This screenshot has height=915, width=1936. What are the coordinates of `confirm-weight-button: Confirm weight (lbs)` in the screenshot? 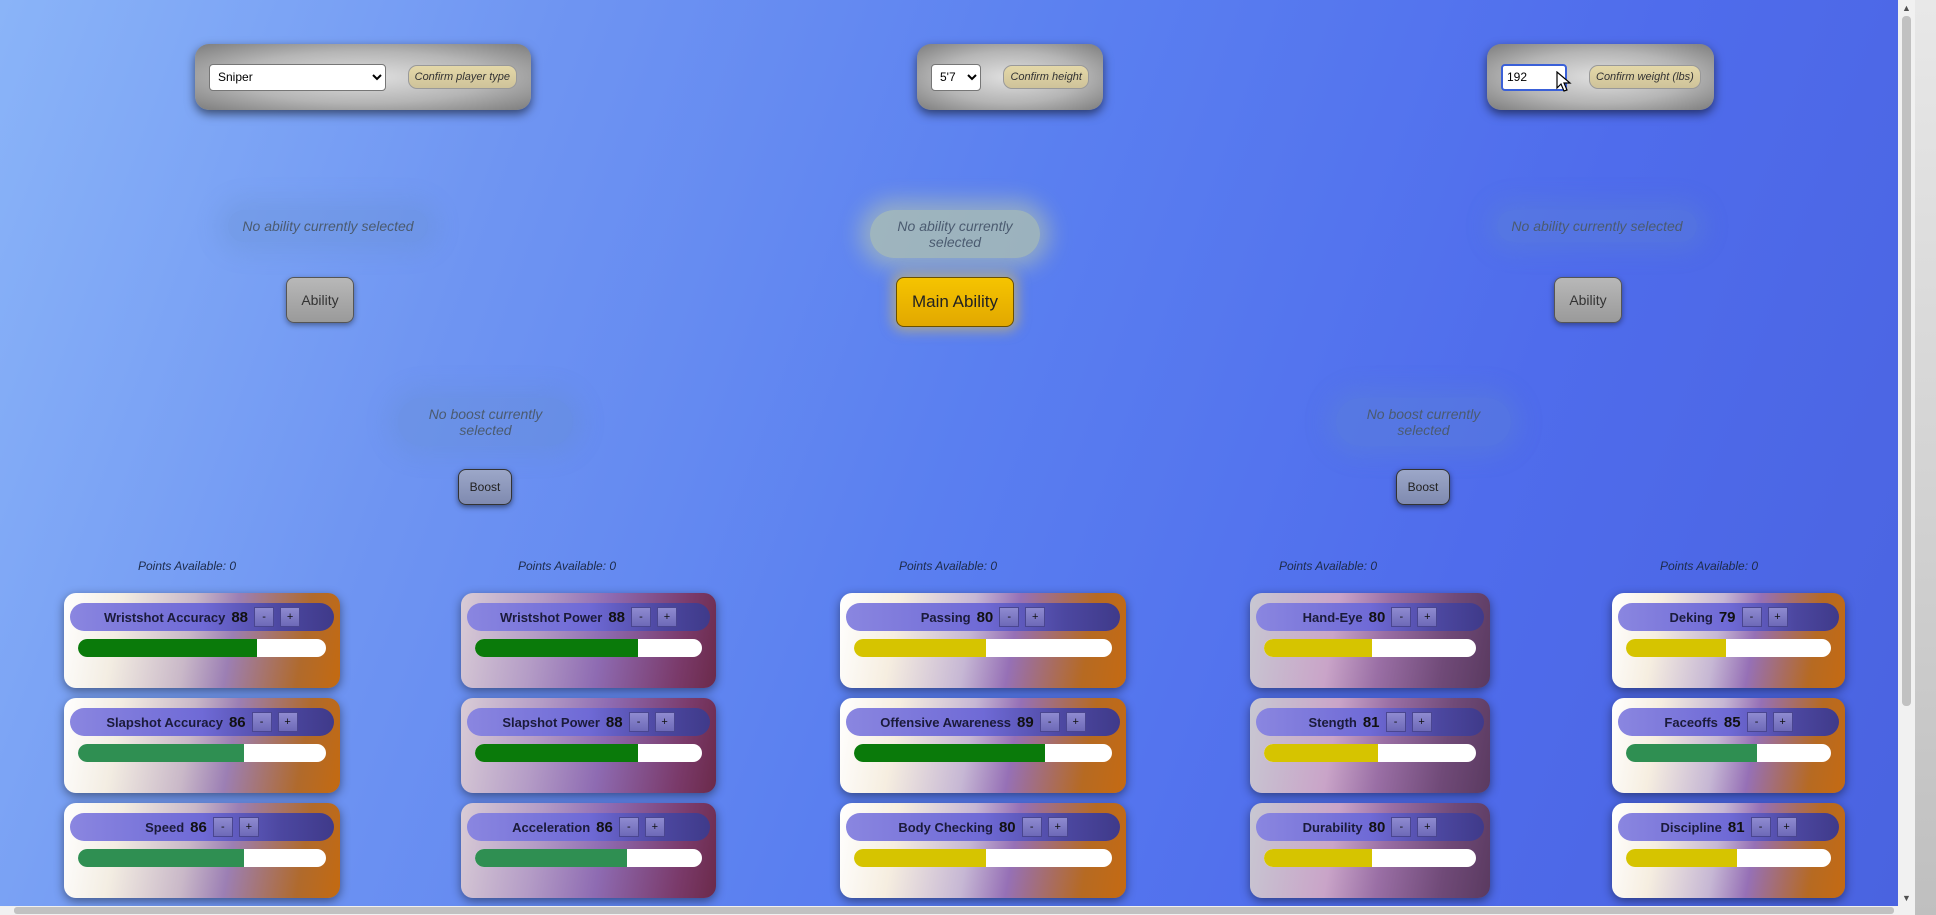 It's located at (1645, 77).